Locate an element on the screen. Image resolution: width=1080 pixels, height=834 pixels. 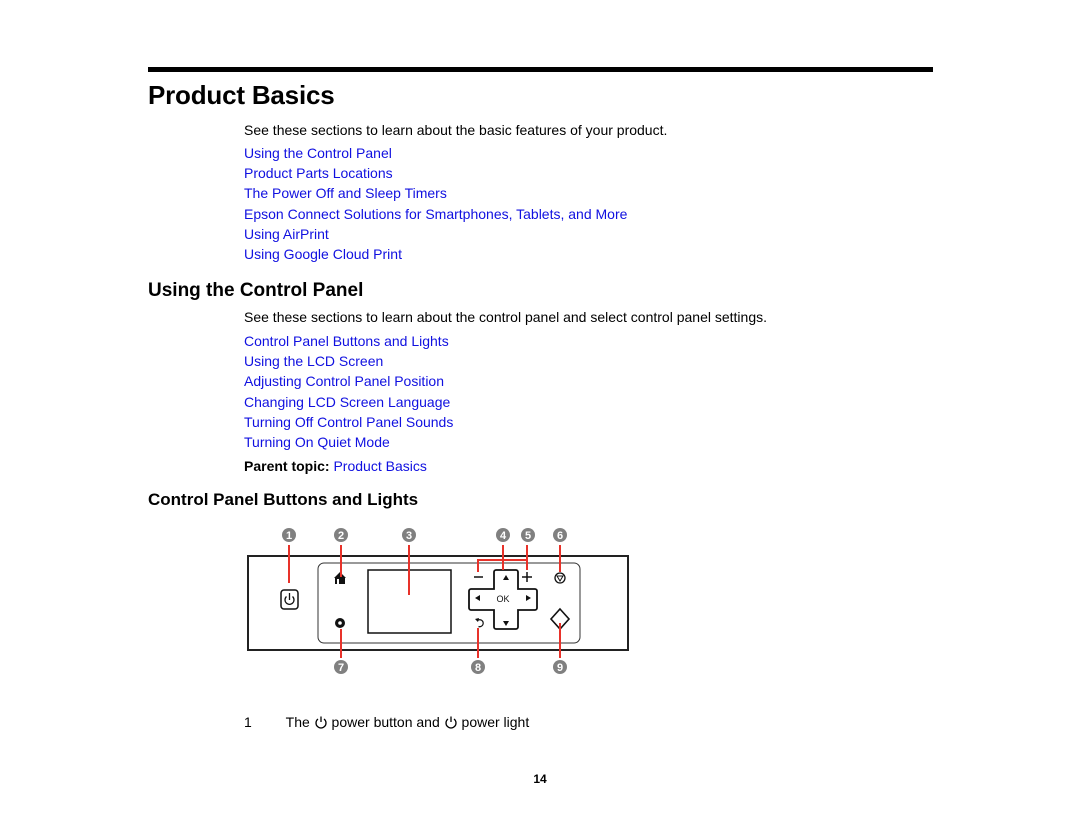
callout-text-after: power light is located at coordinates (495, 722).